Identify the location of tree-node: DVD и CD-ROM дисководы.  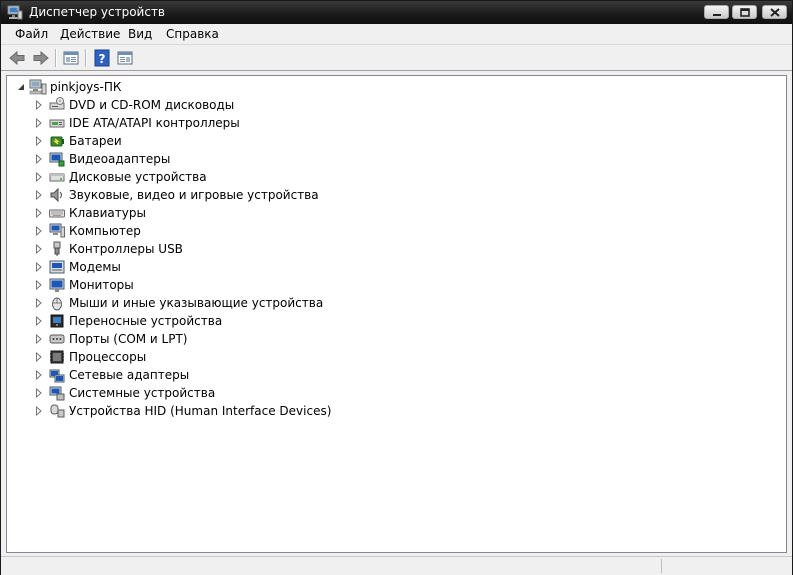
(195, 105).